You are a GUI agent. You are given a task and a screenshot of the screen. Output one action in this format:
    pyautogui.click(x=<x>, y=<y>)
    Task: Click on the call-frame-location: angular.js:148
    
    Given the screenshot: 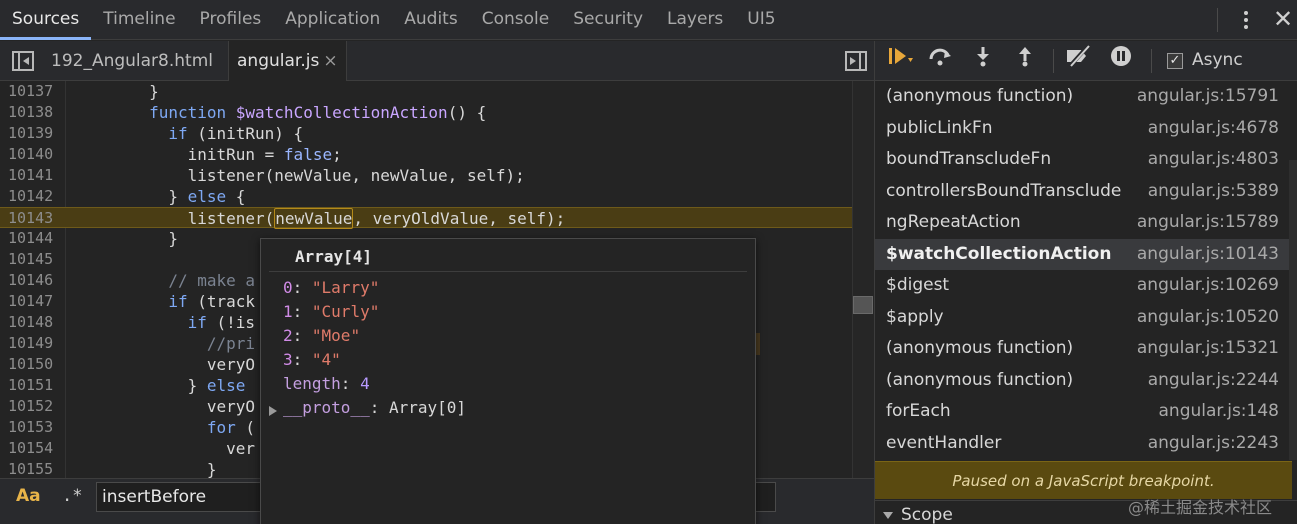 What is the action you would take?
    pyautogui.click(x=1219, y=411)
    